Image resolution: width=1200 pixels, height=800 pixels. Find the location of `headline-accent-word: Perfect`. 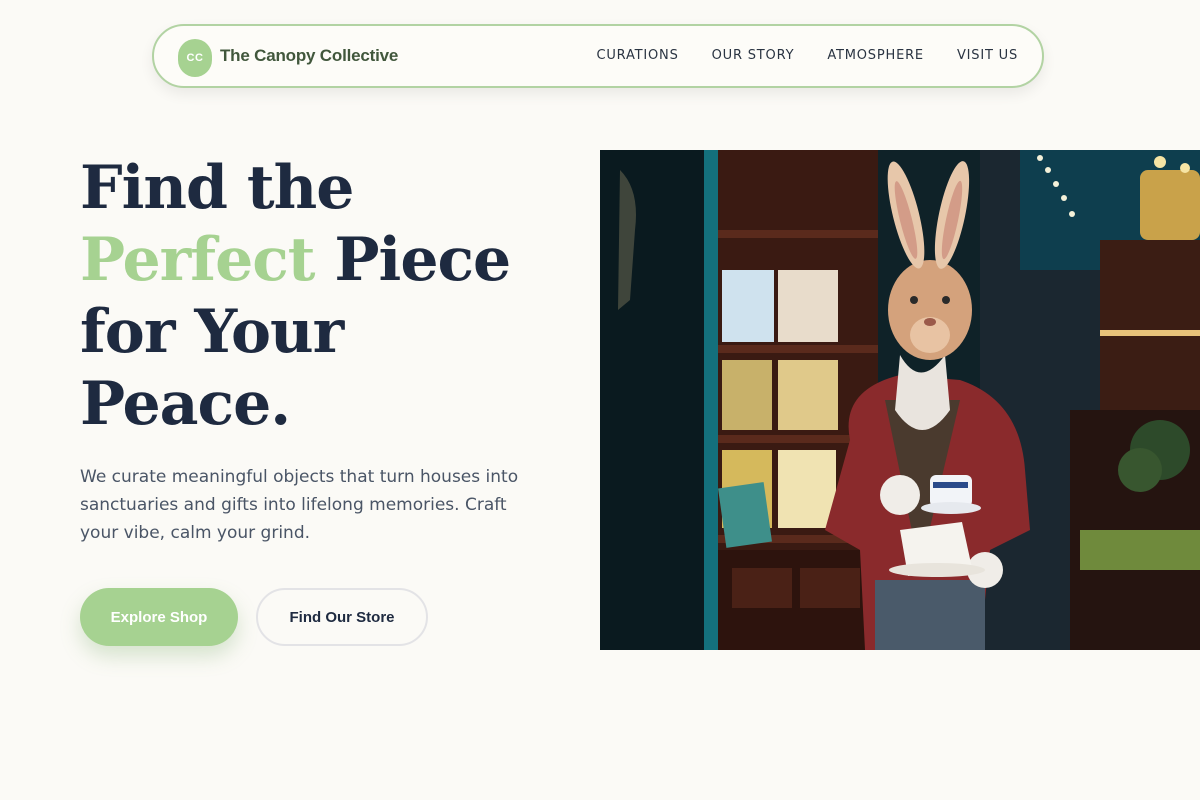

headline-accent-word: Perfect is located at coordinates (198, 260).